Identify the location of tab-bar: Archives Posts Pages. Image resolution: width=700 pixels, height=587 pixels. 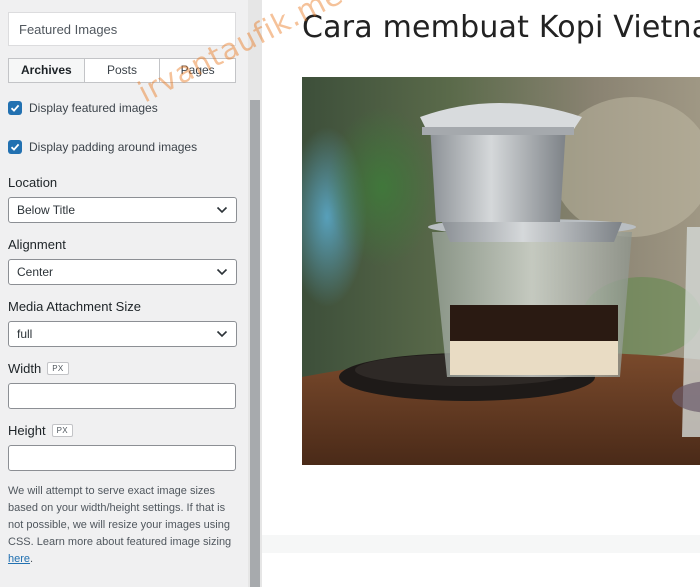
(122, 70).